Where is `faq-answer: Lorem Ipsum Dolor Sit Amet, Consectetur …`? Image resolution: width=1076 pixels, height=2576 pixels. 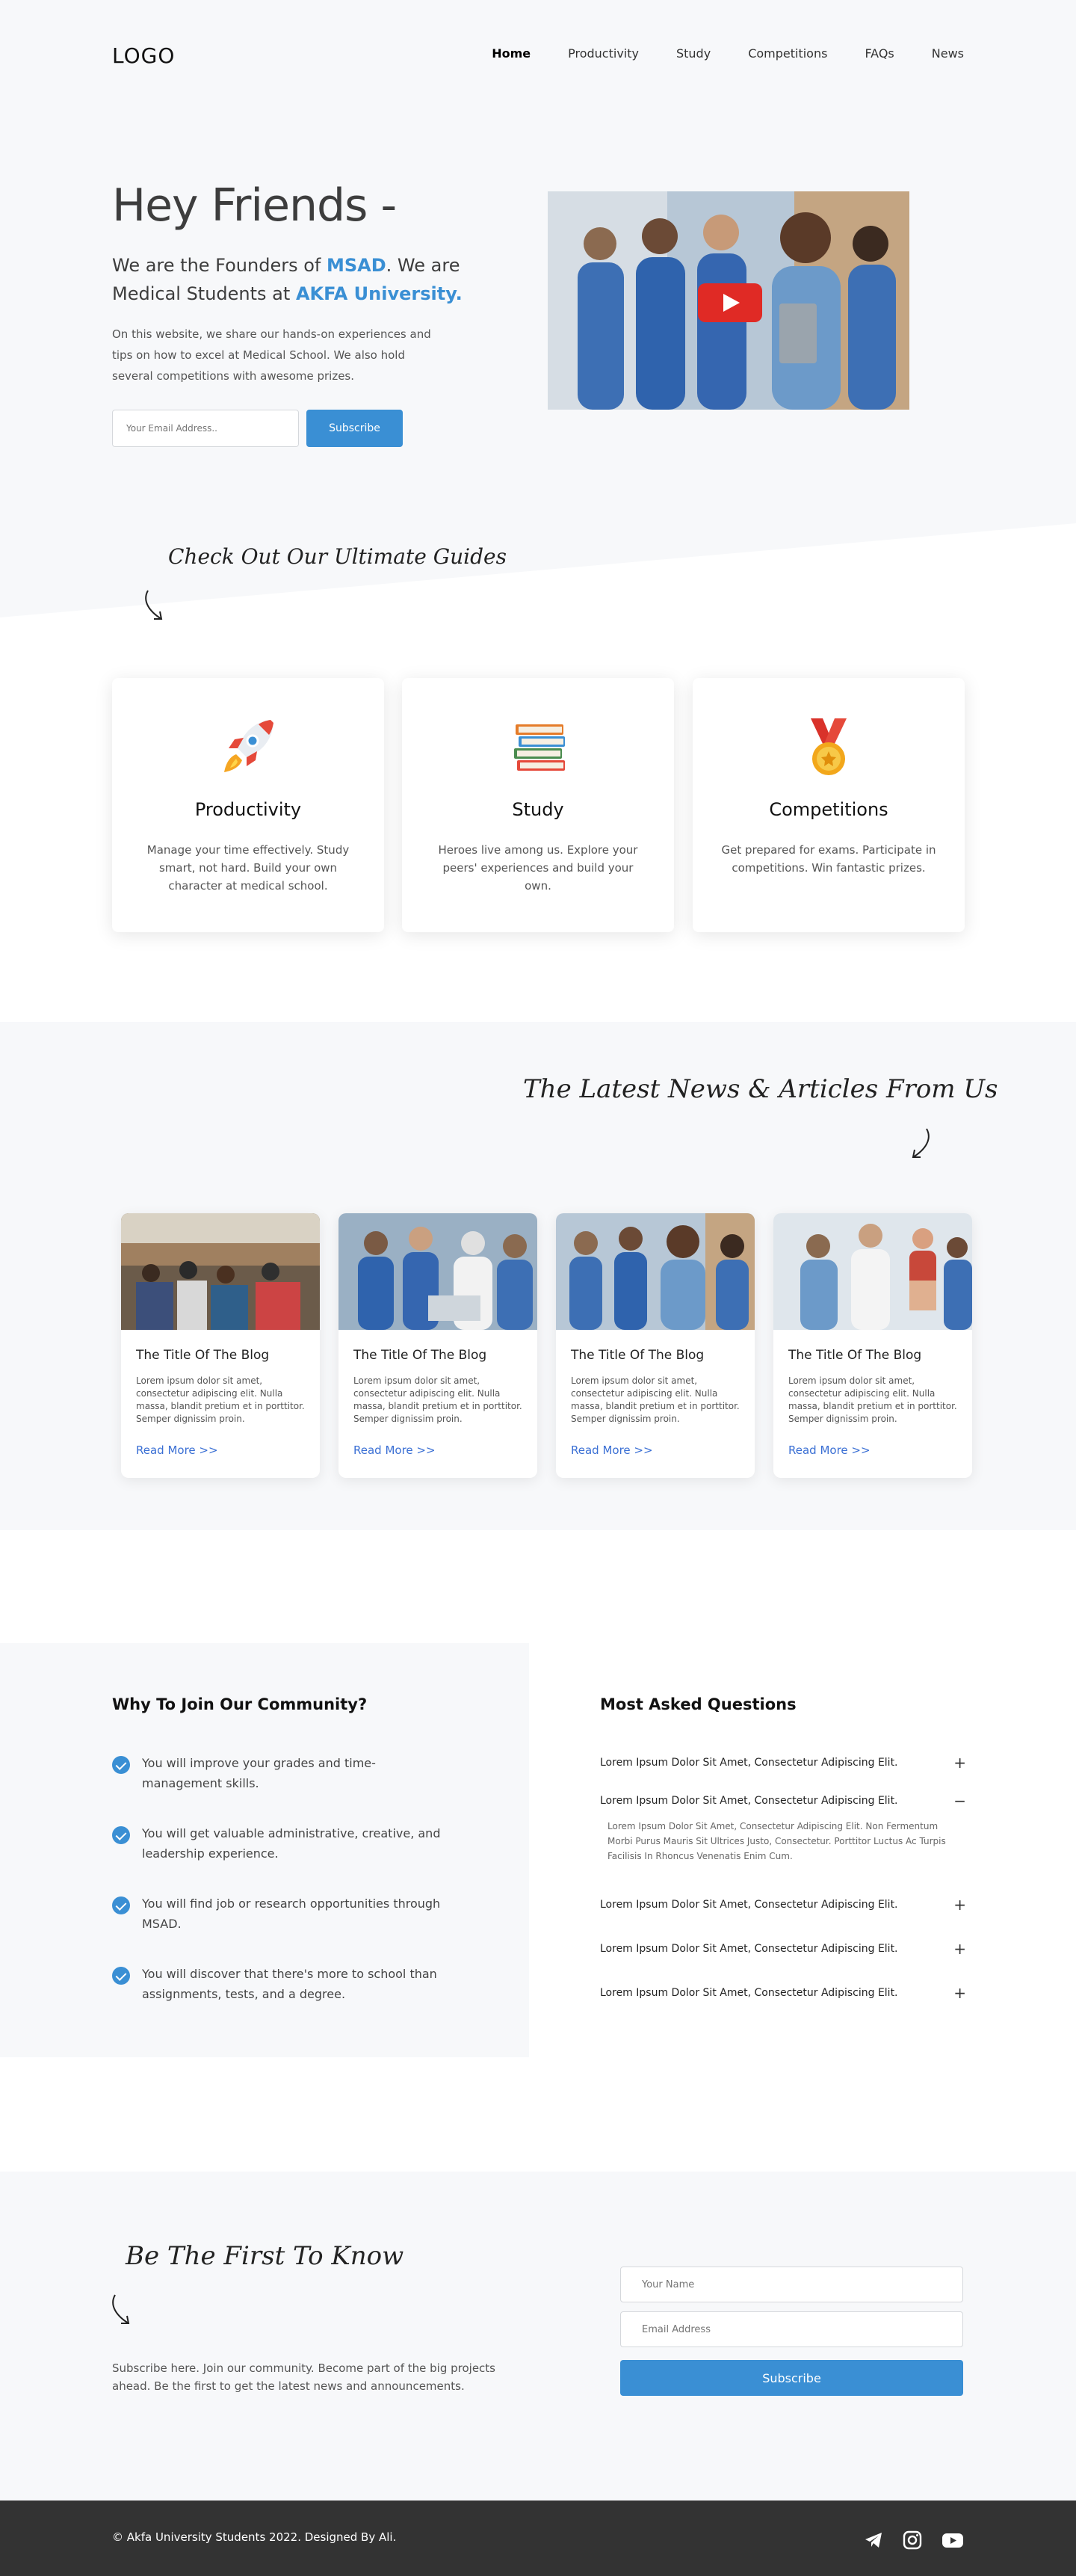
faq-answer: Lorem Ipsum Dolor Sit Amet, Consectetur … is located at coordinates (776, 1841).